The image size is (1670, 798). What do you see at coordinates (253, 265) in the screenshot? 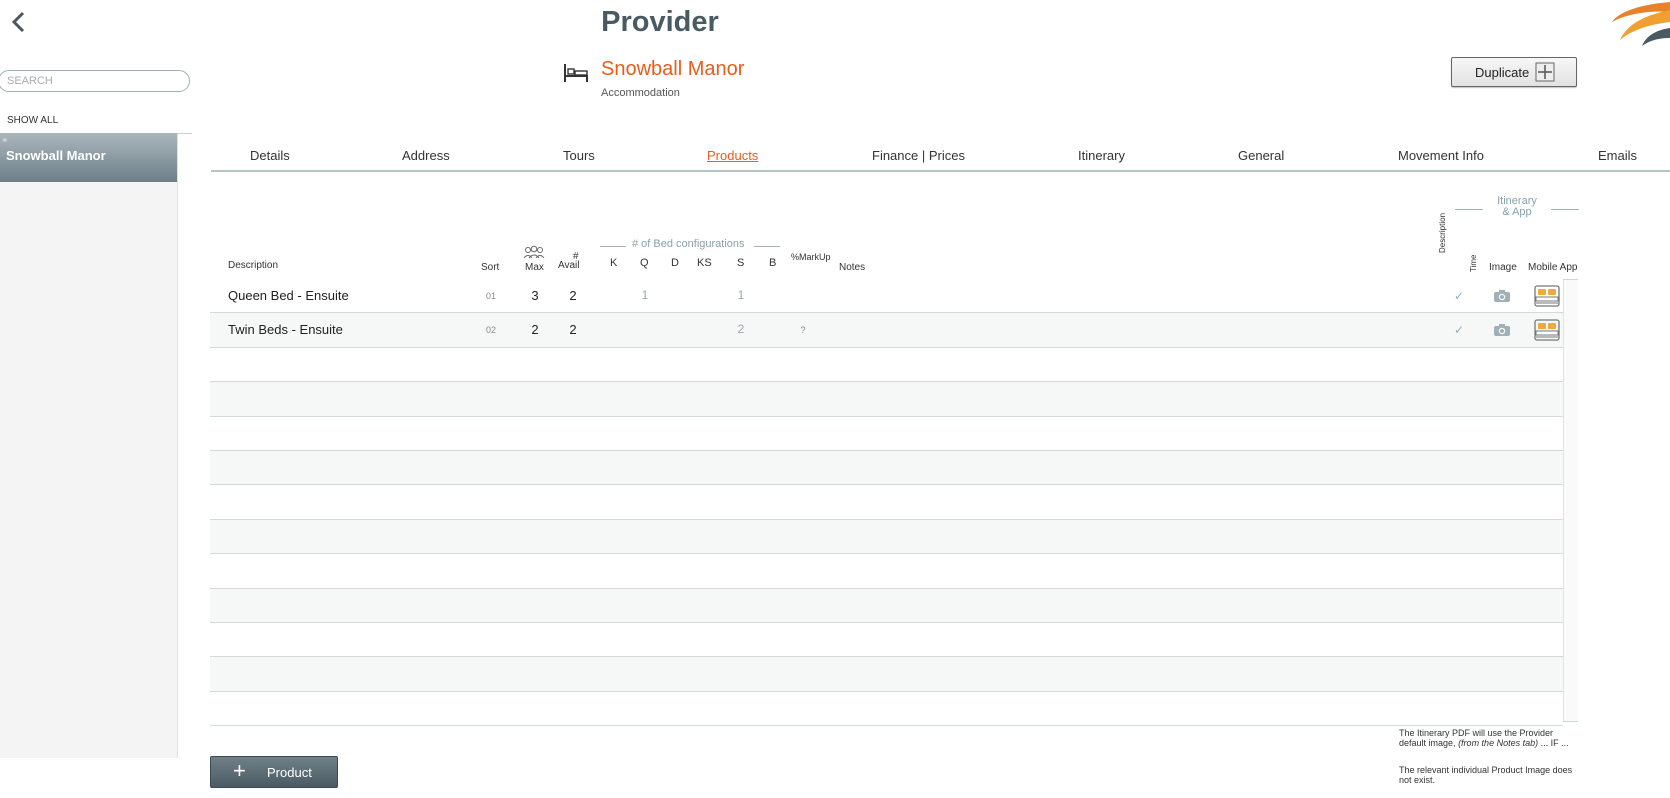
I see `col-description: Description` at bounding box center [253, 265].